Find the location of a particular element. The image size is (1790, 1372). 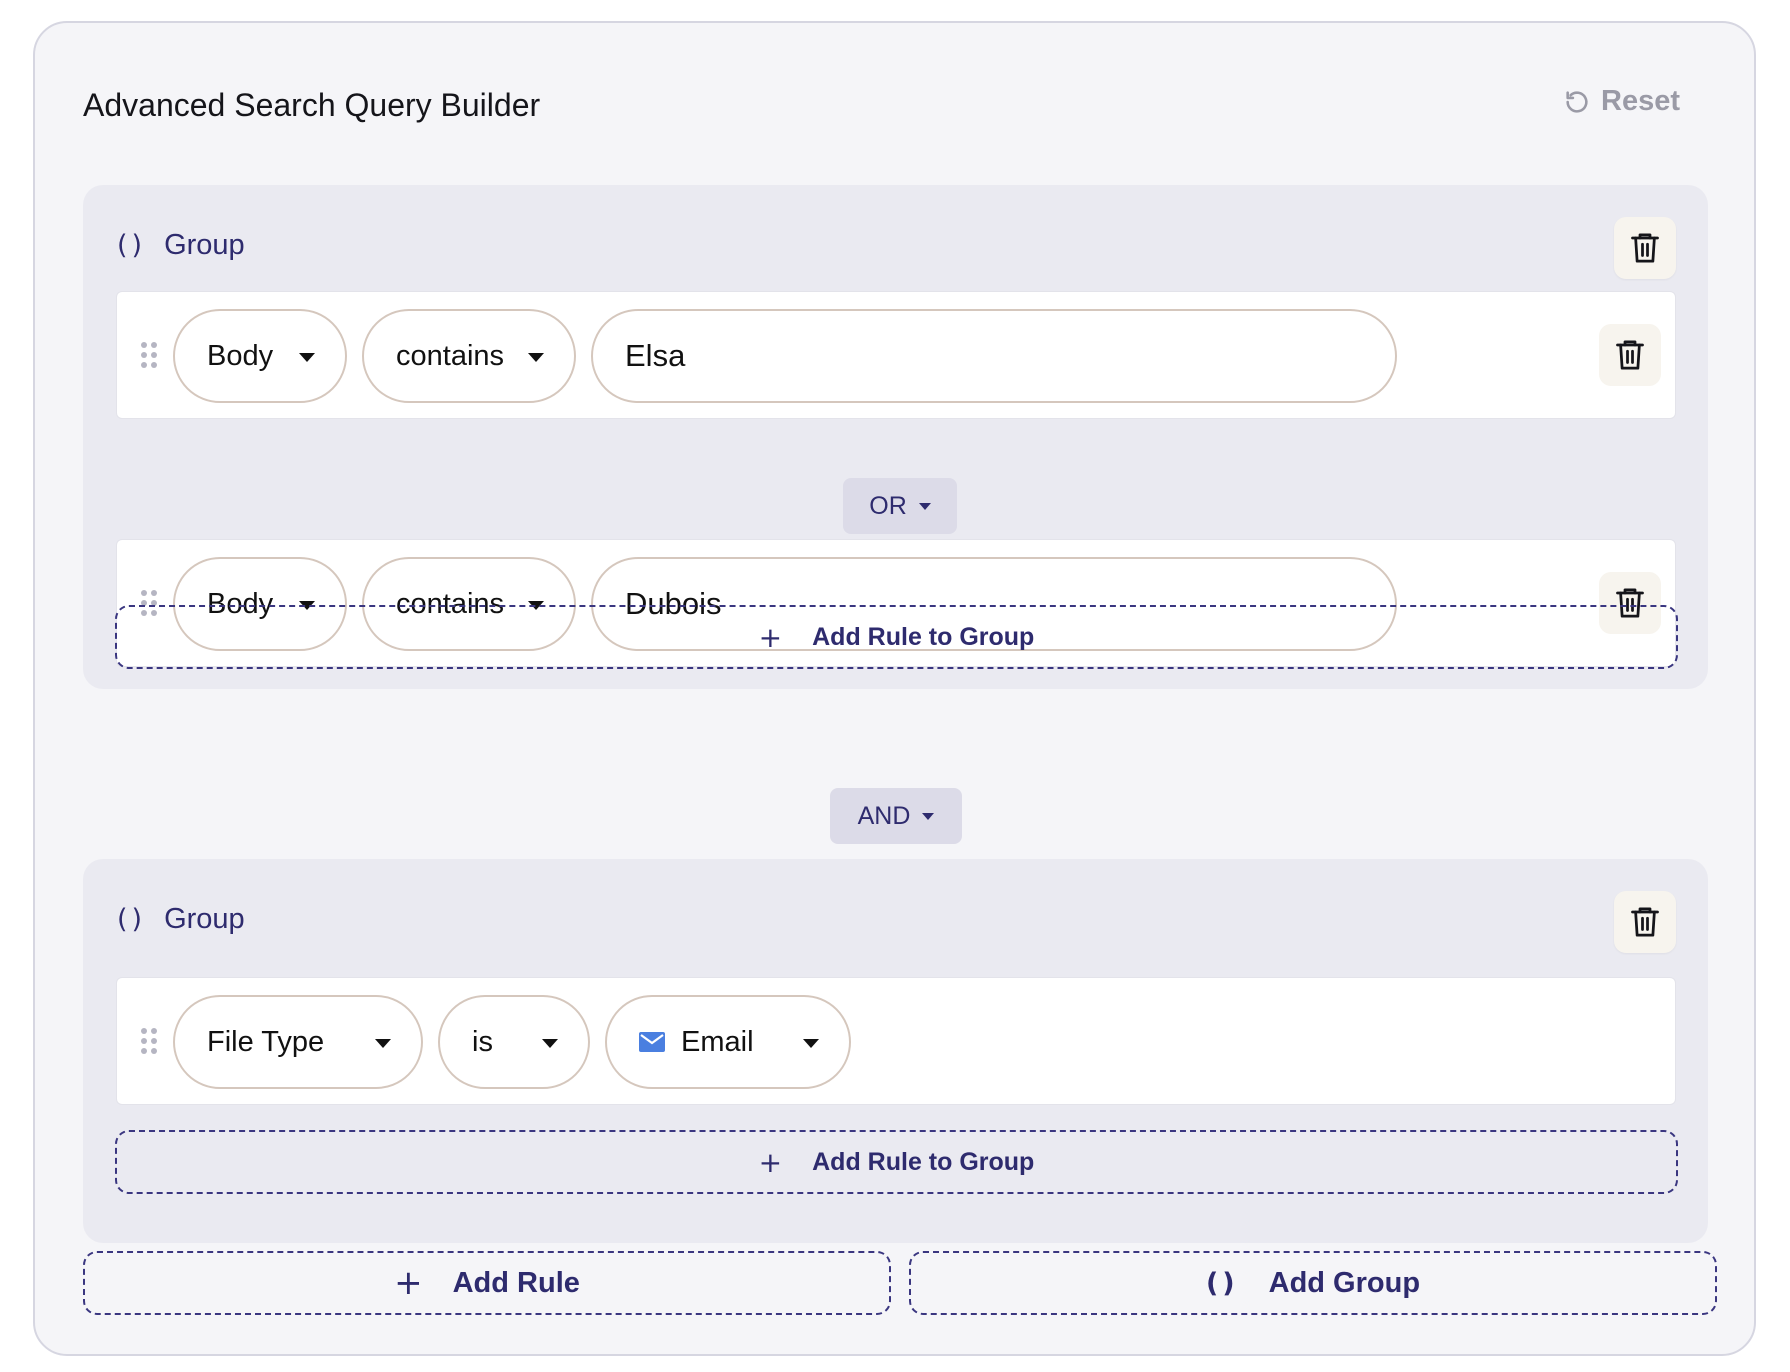

add-group-button: () Add Group is located at coordinates (1313, 1283).